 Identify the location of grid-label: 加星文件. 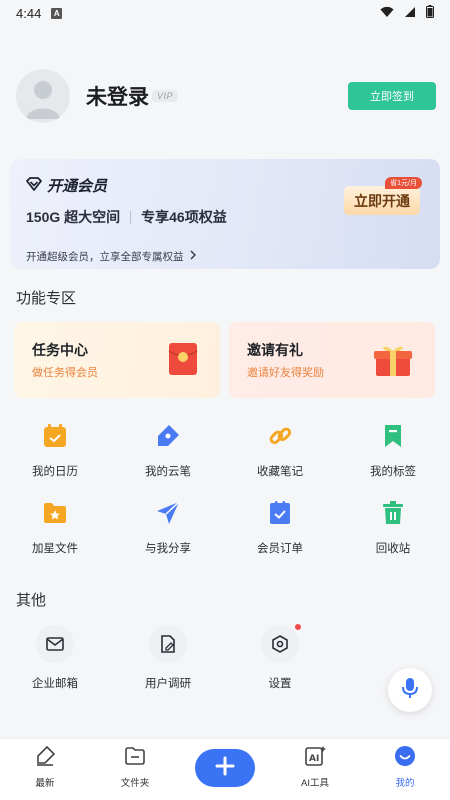
(55, 549).